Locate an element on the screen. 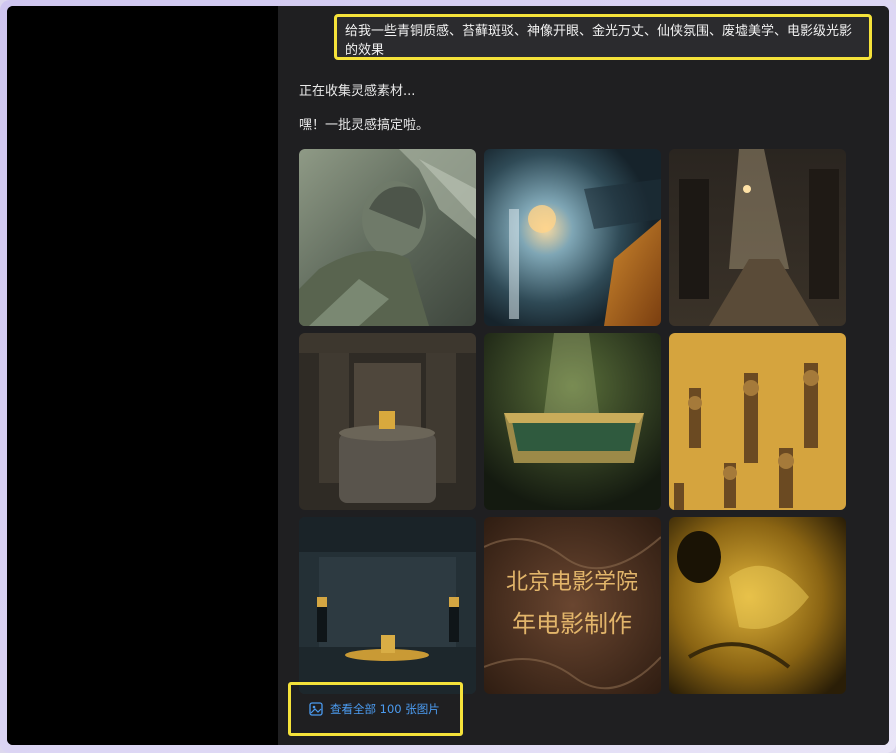  bronze-statue-image is located at coordinates (387, 237).